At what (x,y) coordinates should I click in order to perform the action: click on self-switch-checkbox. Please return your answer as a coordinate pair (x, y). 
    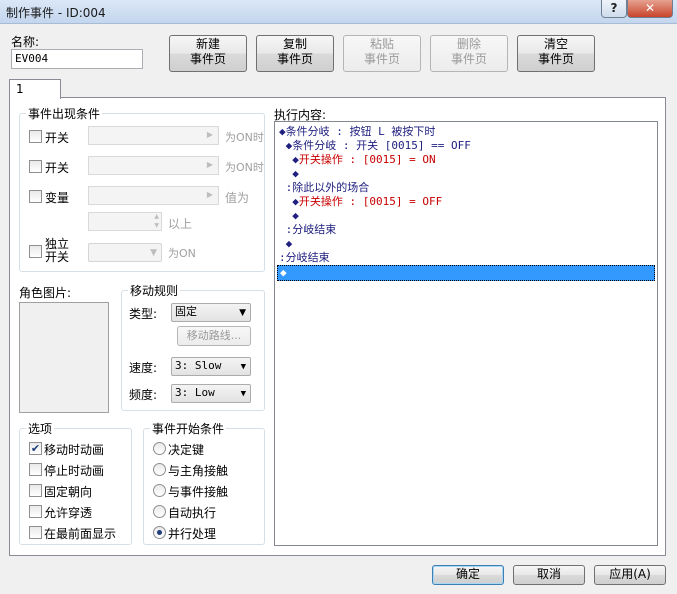
    Looking at the image, I should click on (35, 251).